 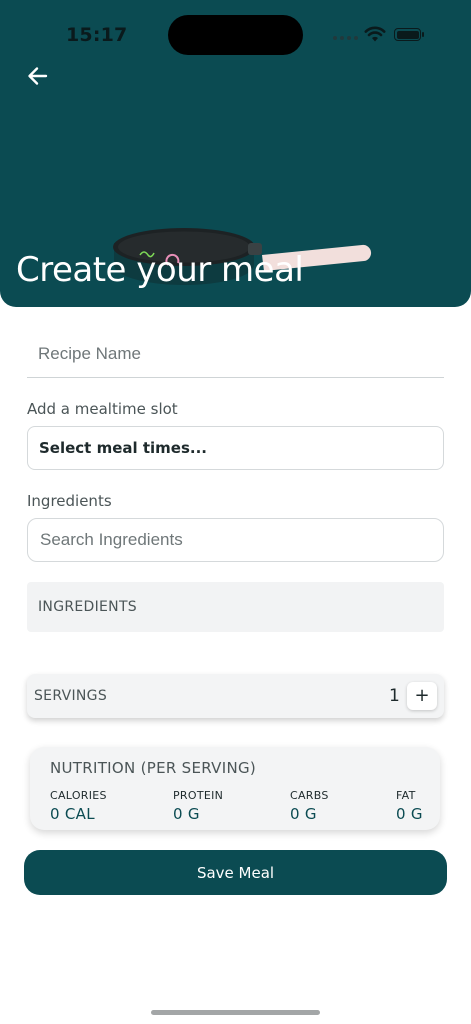 What do you see at coordinates (78, 795) in the screenshot?
I see `nutrition-calories-label: CALORIES` at bounding box center [78, 795].